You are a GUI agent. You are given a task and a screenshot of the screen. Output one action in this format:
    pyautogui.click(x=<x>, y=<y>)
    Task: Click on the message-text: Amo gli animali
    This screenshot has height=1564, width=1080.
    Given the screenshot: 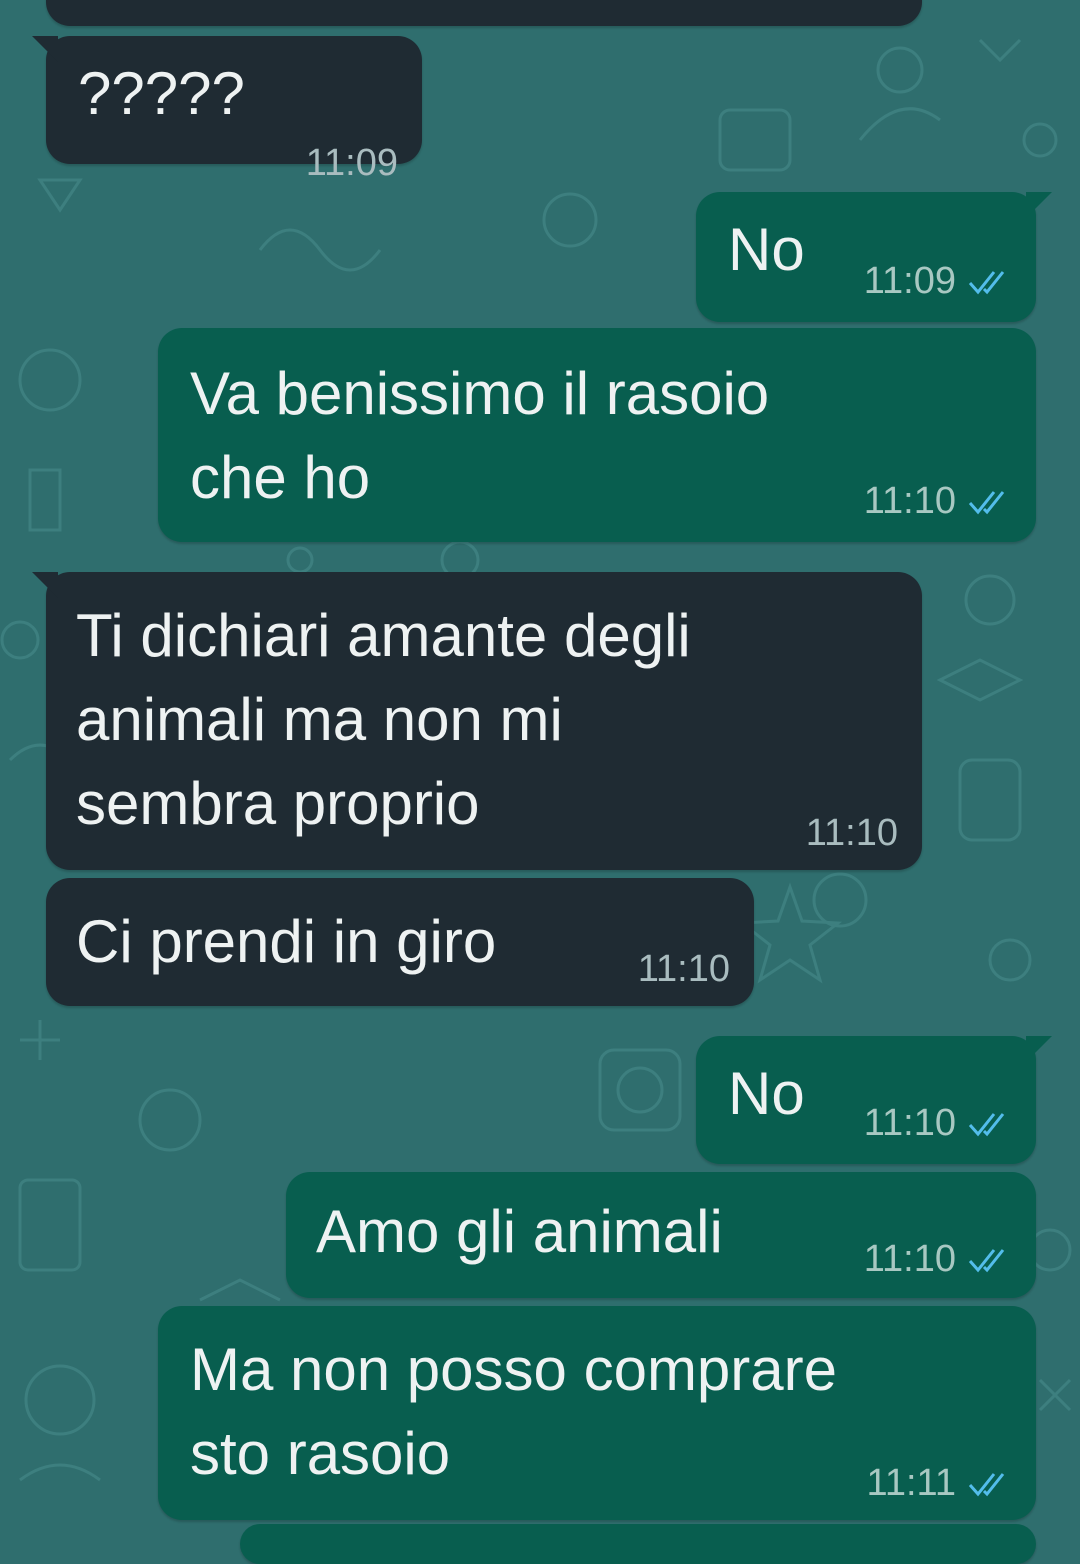 What is the action you would take?
    pyautogui.click(x=519, y=1231)
    